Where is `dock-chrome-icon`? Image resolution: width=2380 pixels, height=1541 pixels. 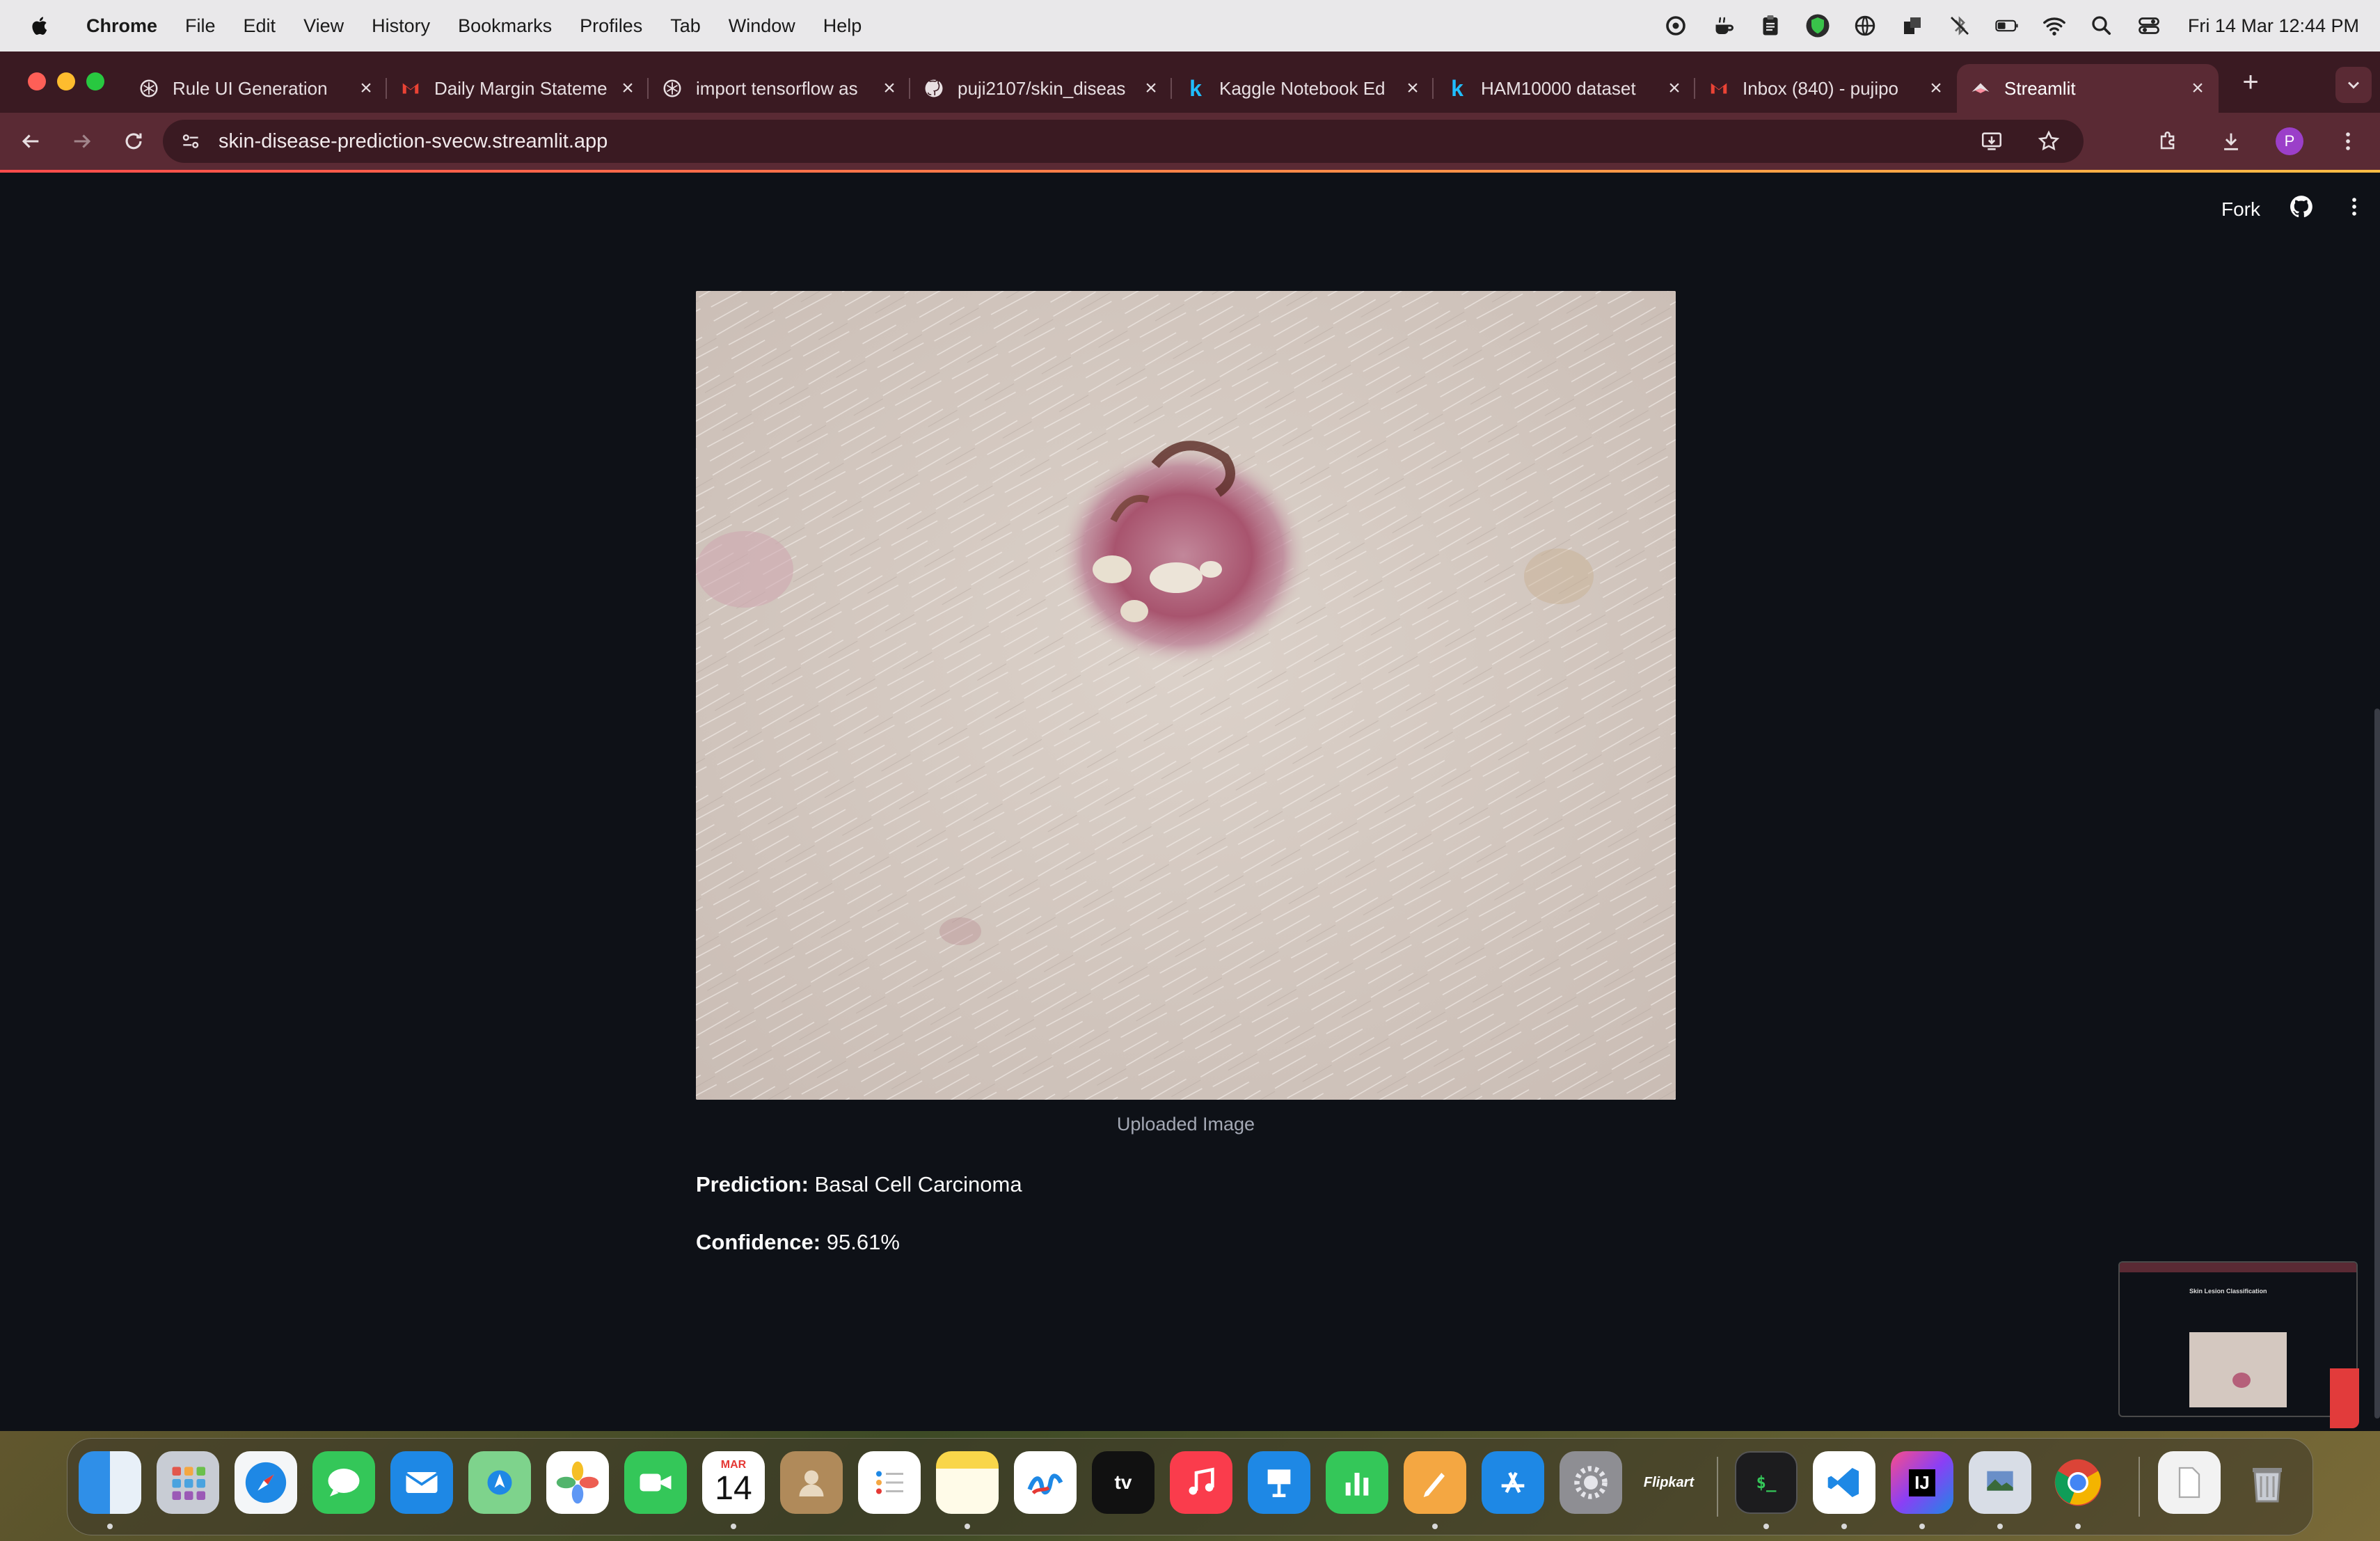 dock-chrome-icon is located at coordinates (2078, 1482).